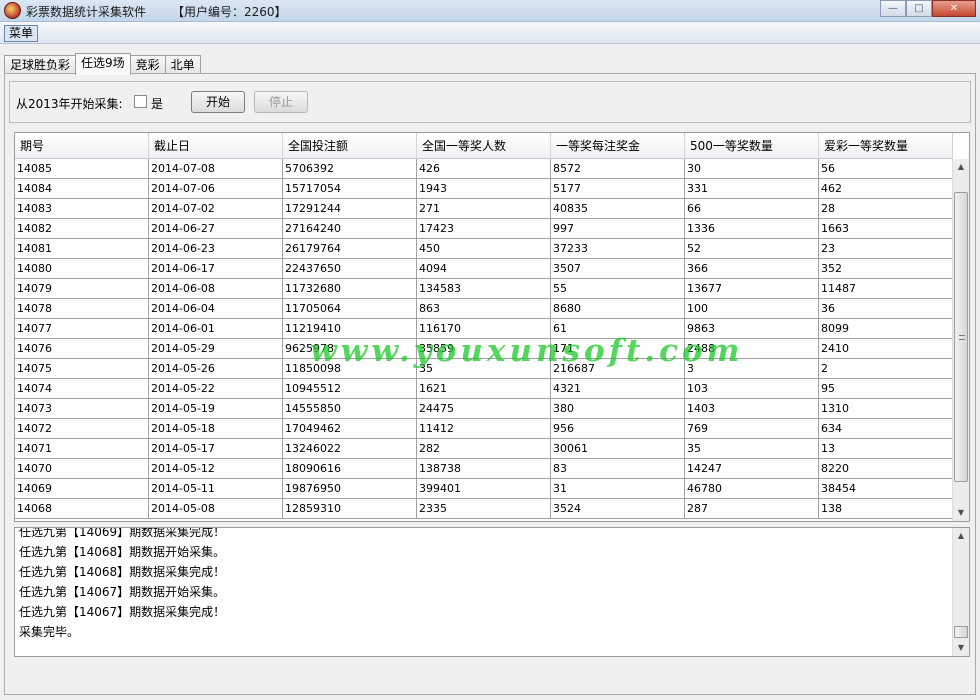 The height and width of the screenshot is (700, 980). I want to click on table-cell: 271, so click(484, 208).